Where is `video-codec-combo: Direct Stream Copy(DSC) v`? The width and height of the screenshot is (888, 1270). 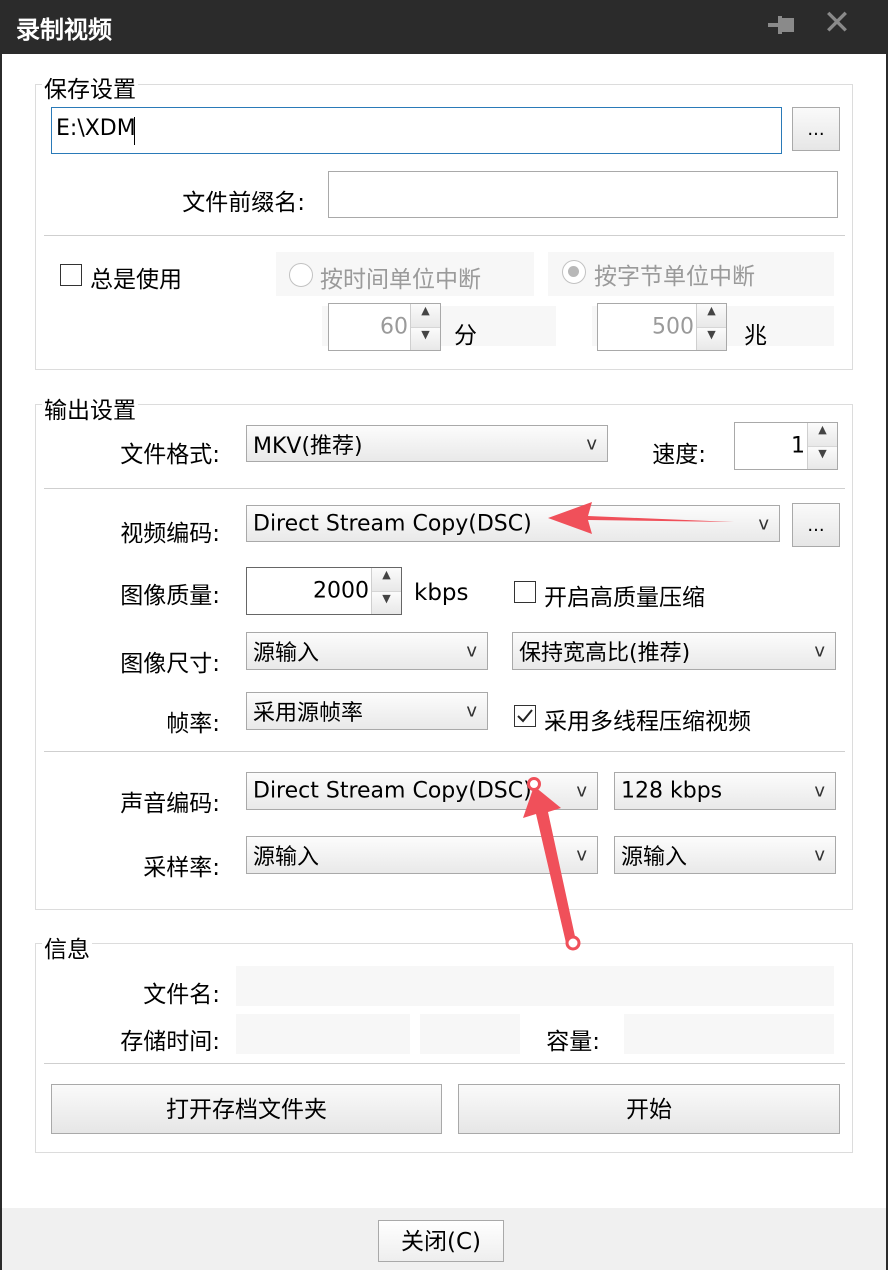
video-codec-combo: Direct Stream Copy(DSC) v is located at coordinates (513, 523).